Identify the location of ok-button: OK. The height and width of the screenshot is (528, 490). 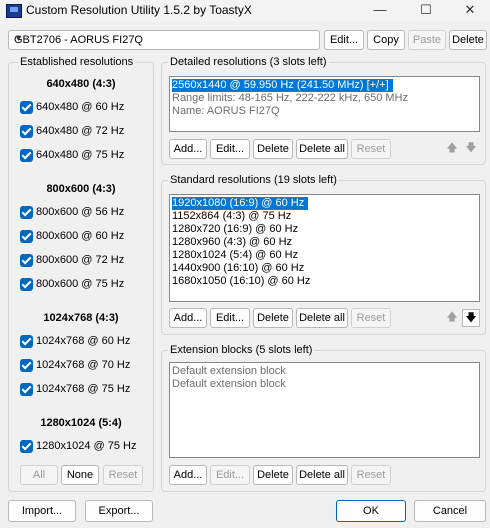
(371, 511).